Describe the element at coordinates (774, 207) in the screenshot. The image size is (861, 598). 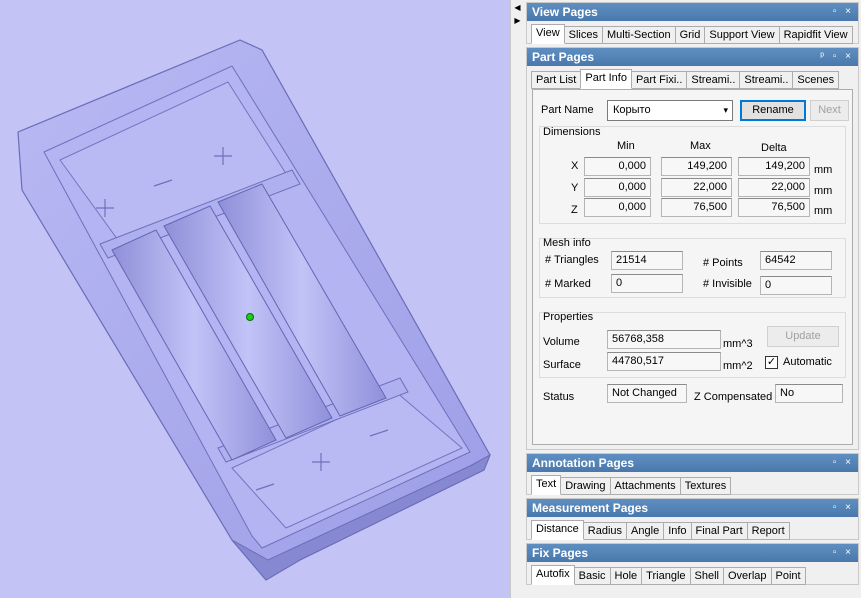
I see `z-delta-field: 76,500` at that location.